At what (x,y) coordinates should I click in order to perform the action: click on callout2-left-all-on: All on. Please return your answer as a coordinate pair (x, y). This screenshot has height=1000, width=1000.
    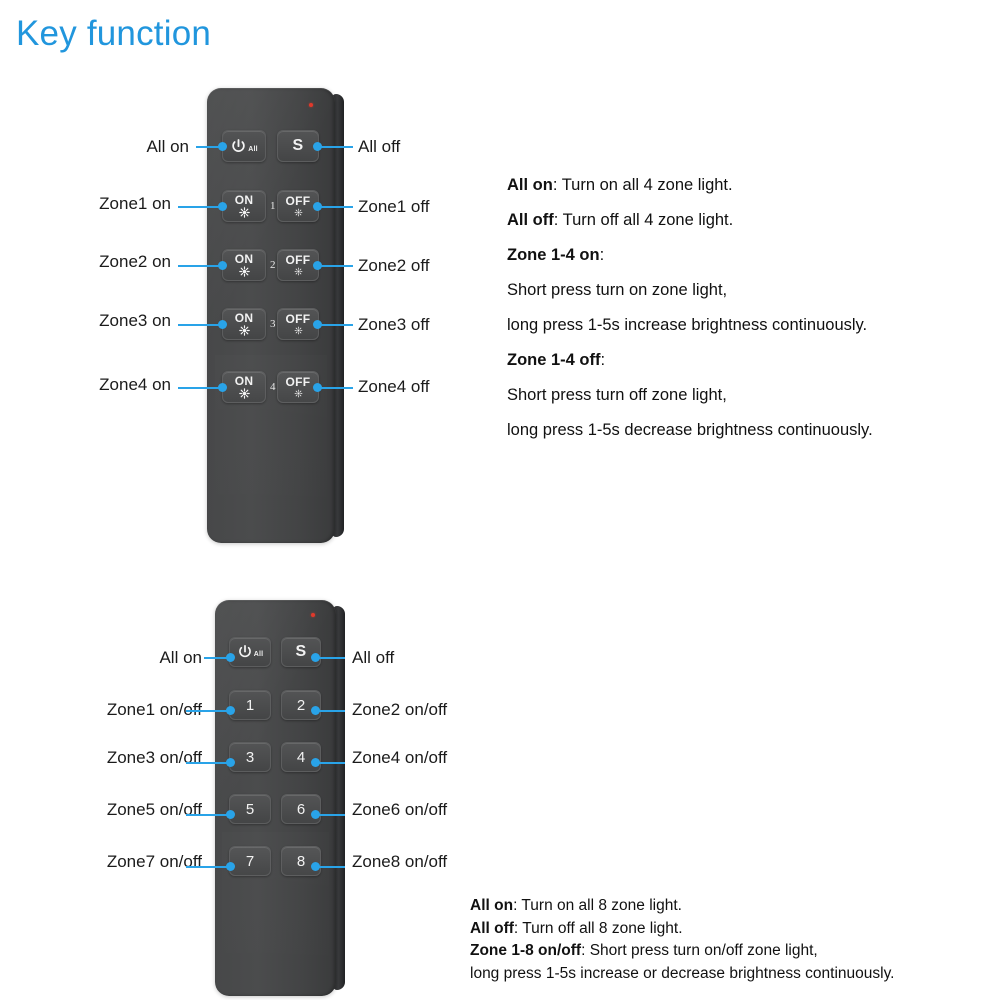
    Looking at the image, I should click on (180, 657).